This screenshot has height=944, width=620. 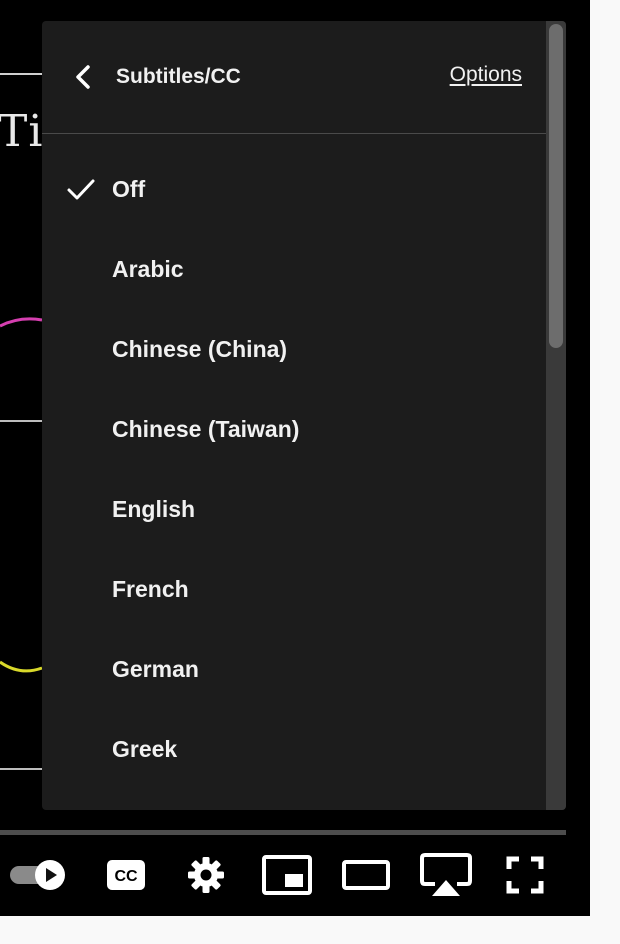 I want to click on autoplay-toggle, so click(x=38, y=877).